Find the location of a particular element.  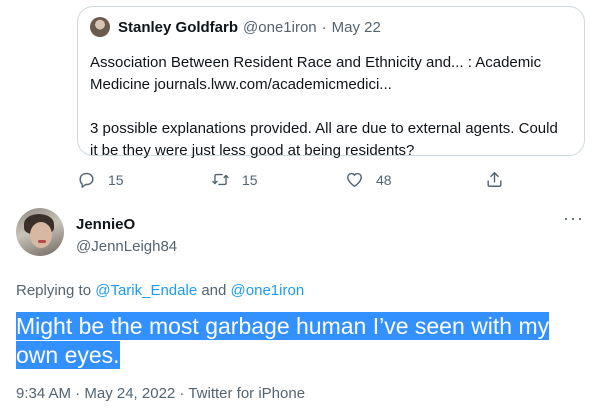

reply-author-handle: @JennLeigh84 is located at coordinates (126, 246).